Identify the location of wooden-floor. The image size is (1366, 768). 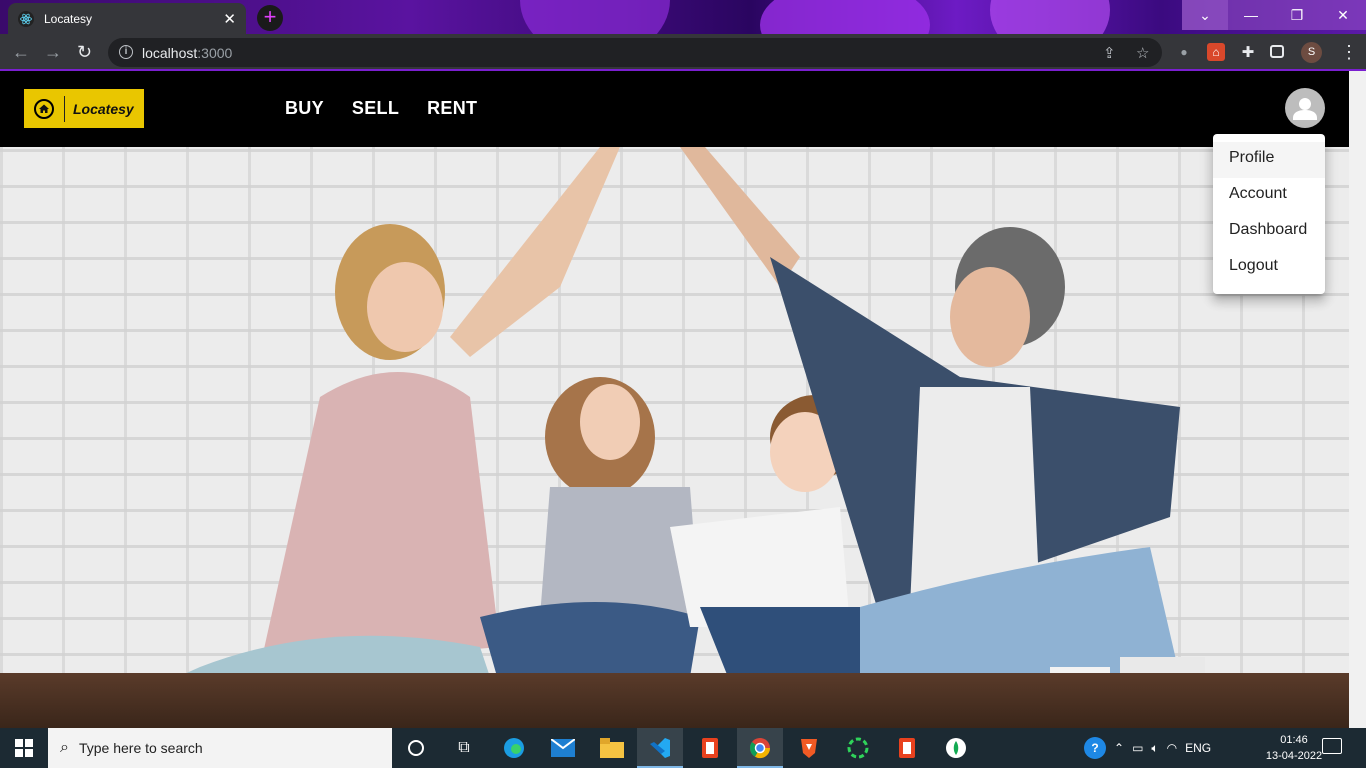
(674, 700).